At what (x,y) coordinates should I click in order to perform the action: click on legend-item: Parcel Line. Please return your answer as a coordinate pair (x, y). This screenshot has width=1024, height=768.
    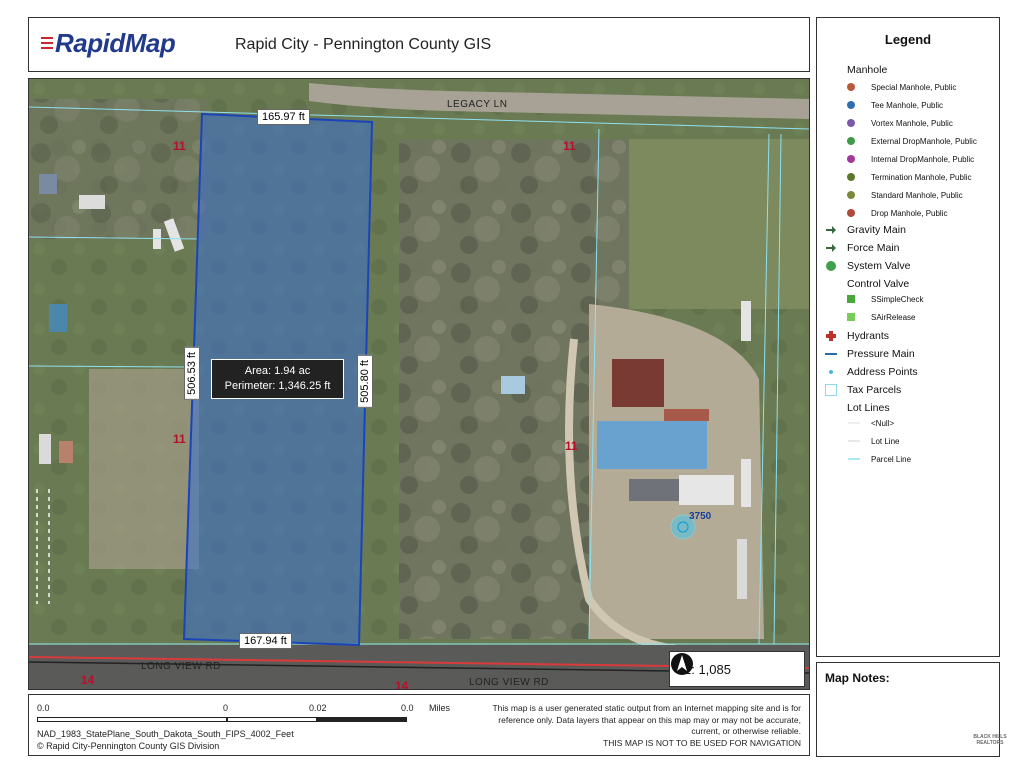
    Looking at the image, I should click on (908, 460).